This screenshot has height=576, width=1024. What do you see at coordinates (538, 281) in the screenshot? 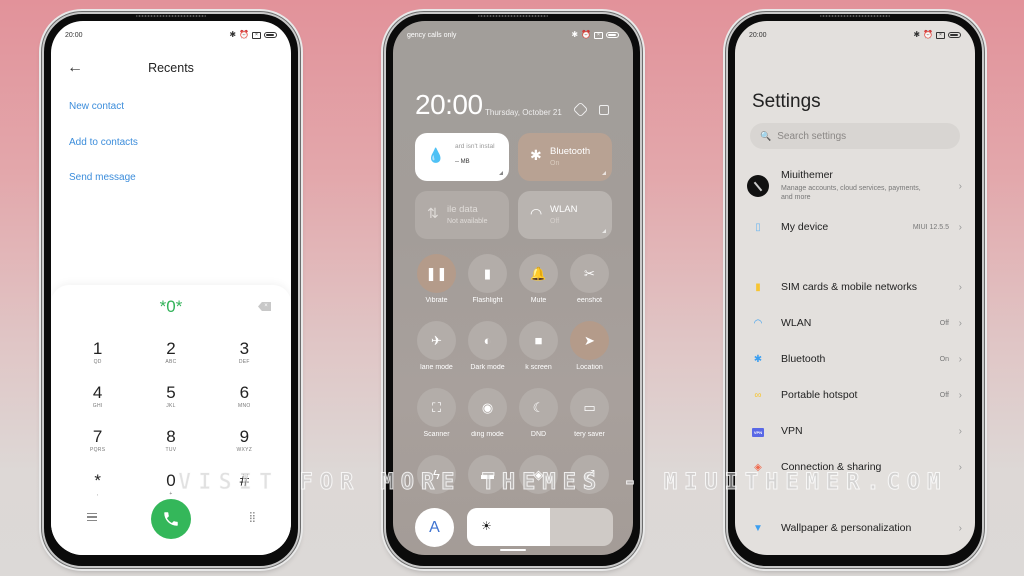
I see `toggle-bell: 🔔 Mute` at bounding box center [538, 281].